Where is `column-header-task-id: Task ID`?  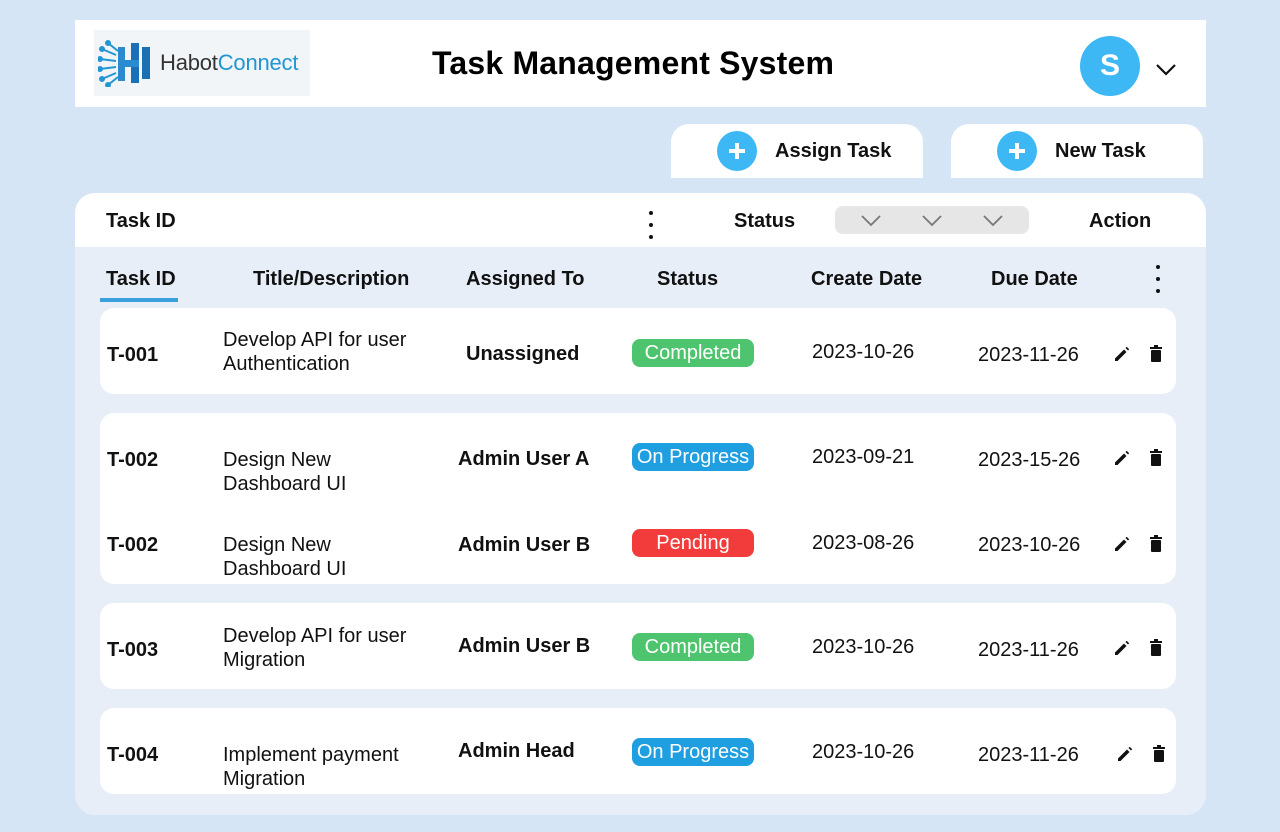 column-header-task-id: Task ID is located at coordinates (141, 279).